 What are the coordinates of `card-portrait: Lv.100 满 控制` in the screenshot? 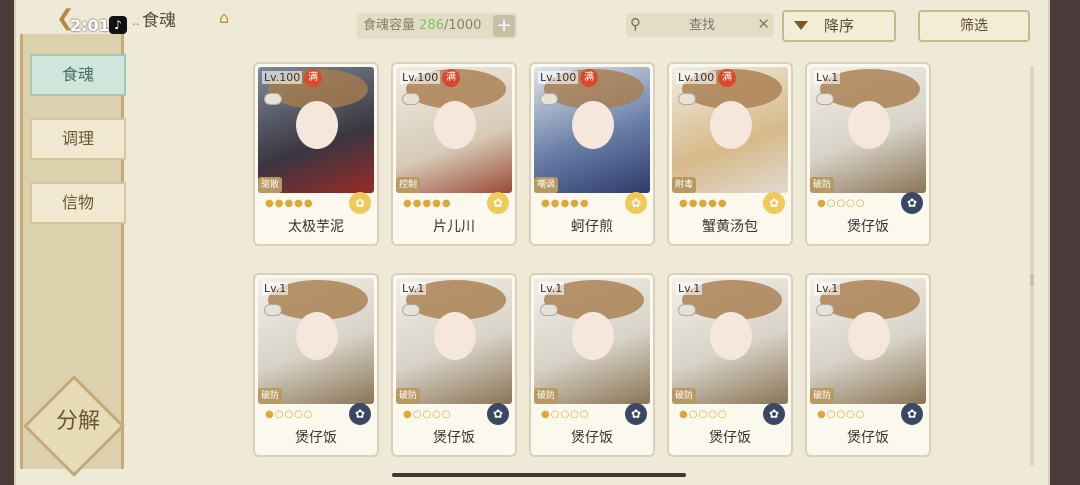 It's located at (454, 130).